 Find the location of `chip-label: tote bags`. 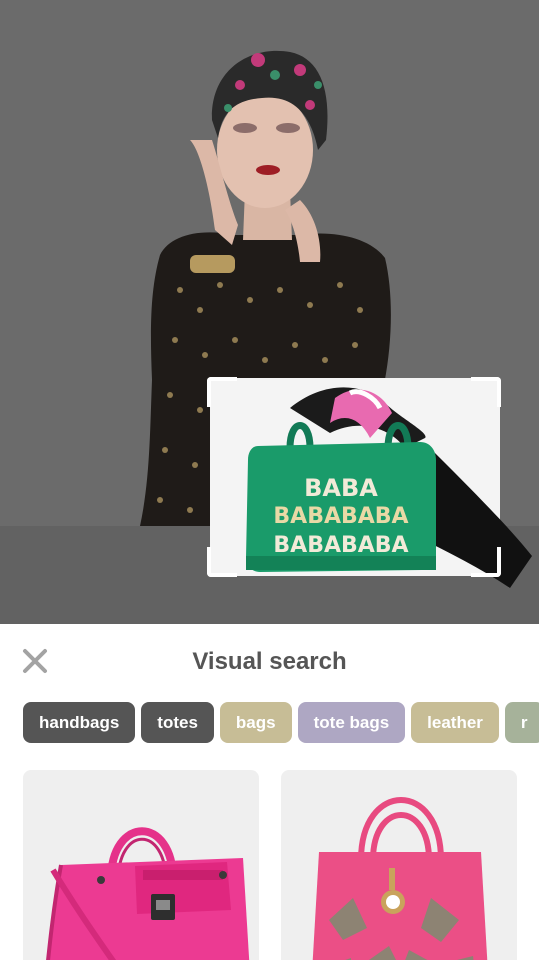

chip-label: tote bags is located at coordinates (351, 722).